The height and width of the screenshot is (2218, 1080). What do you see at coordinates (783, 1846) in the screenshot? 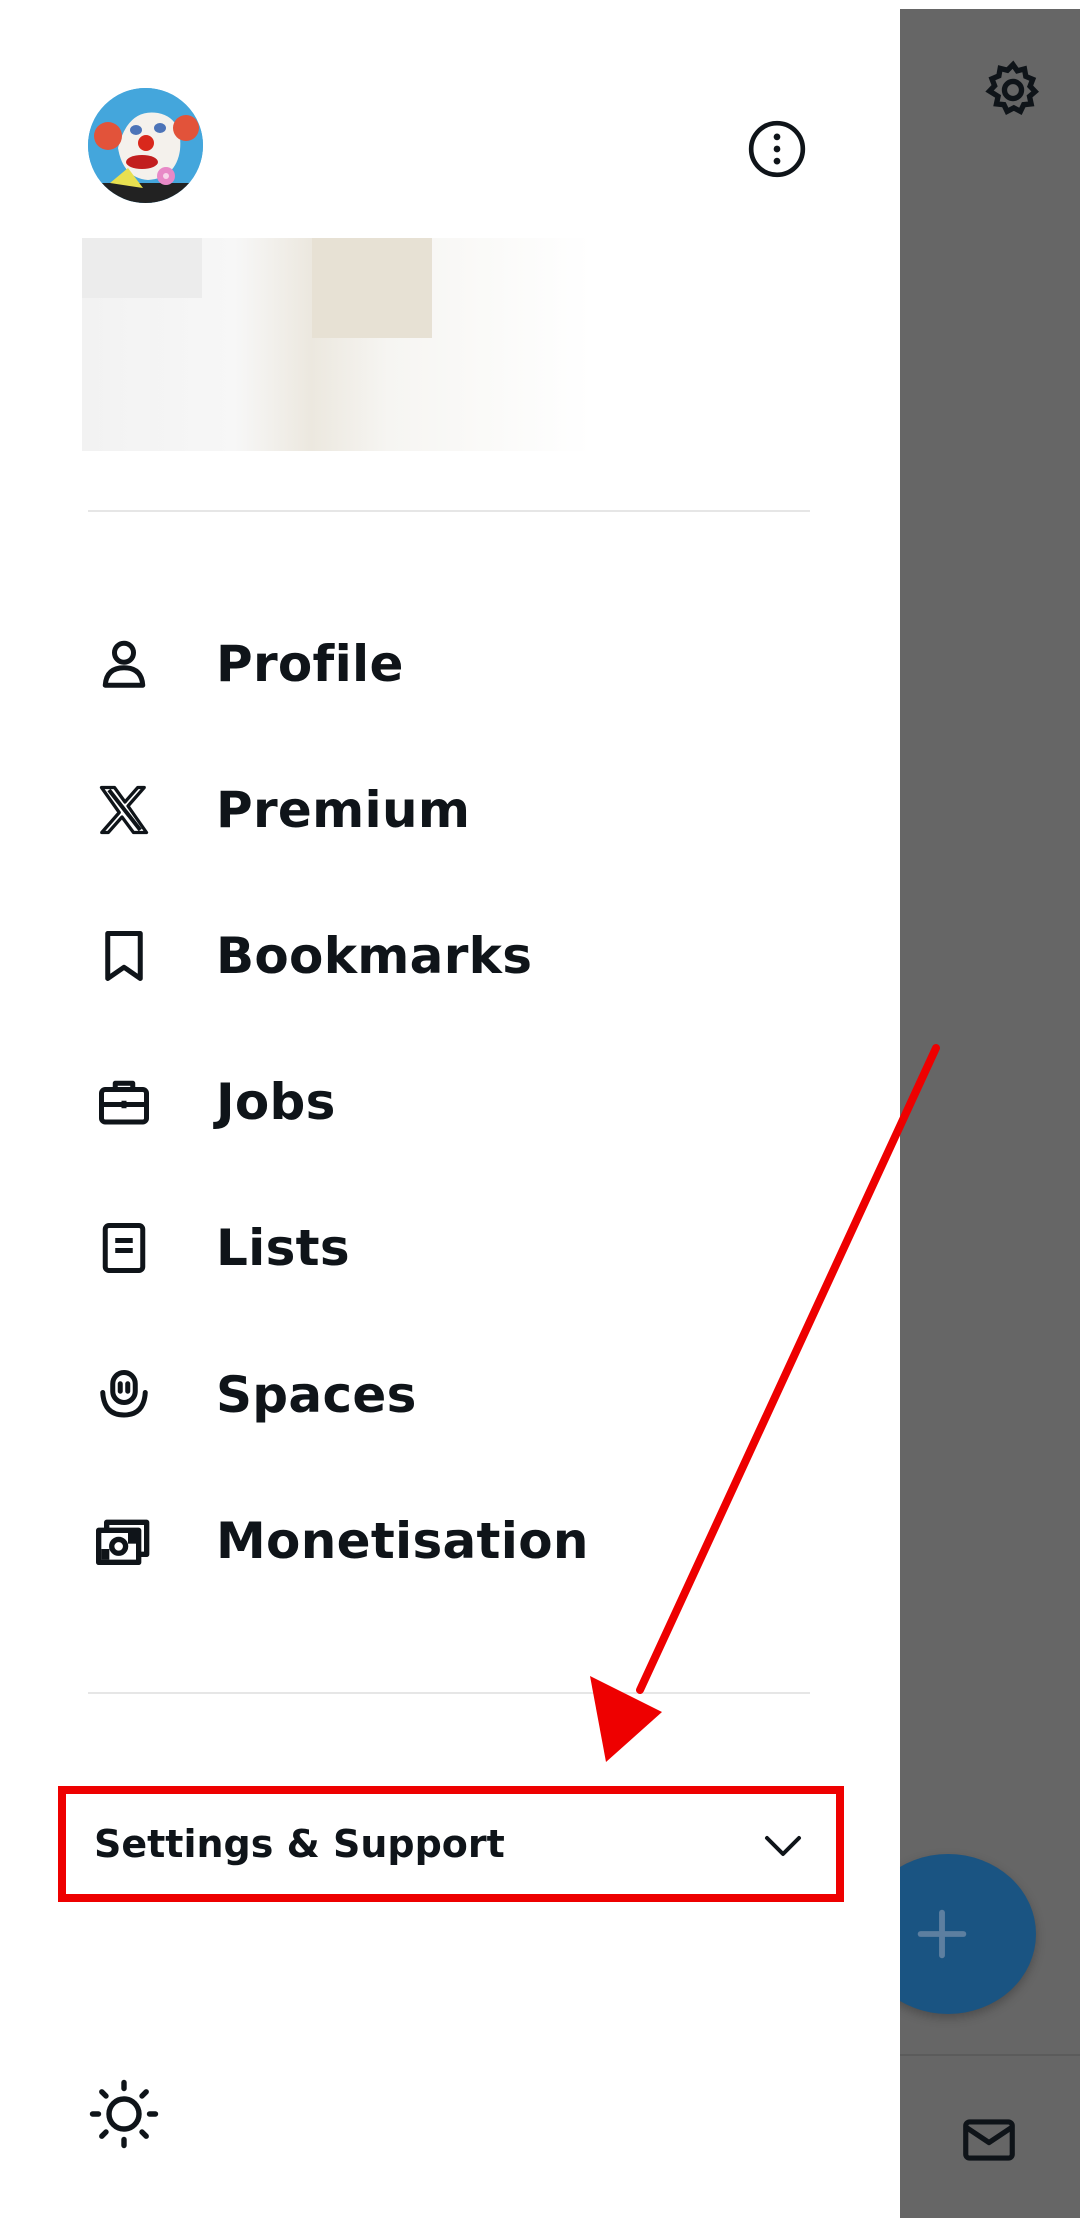
I see `chevron-down-icon` at bounding box center [783, 1846].